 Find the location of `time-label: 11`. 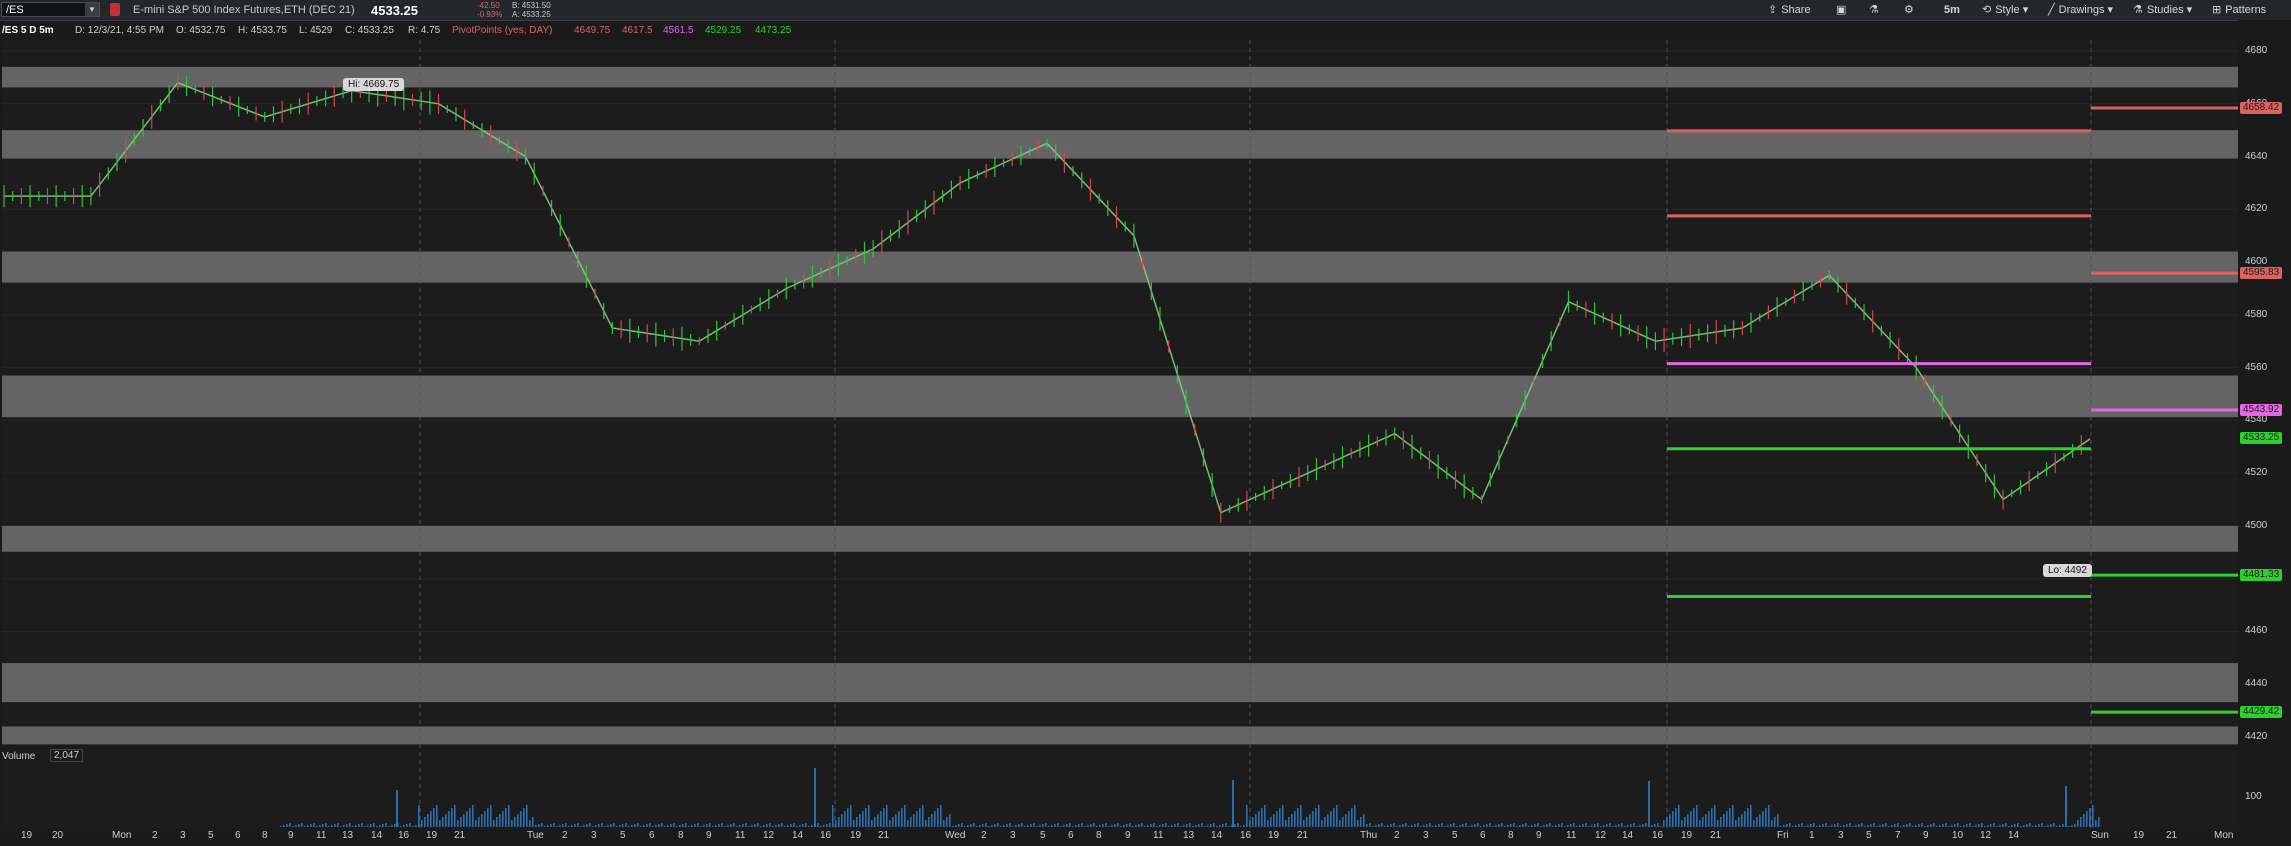

time-label: 11 is located at coordinates (1158, 835).